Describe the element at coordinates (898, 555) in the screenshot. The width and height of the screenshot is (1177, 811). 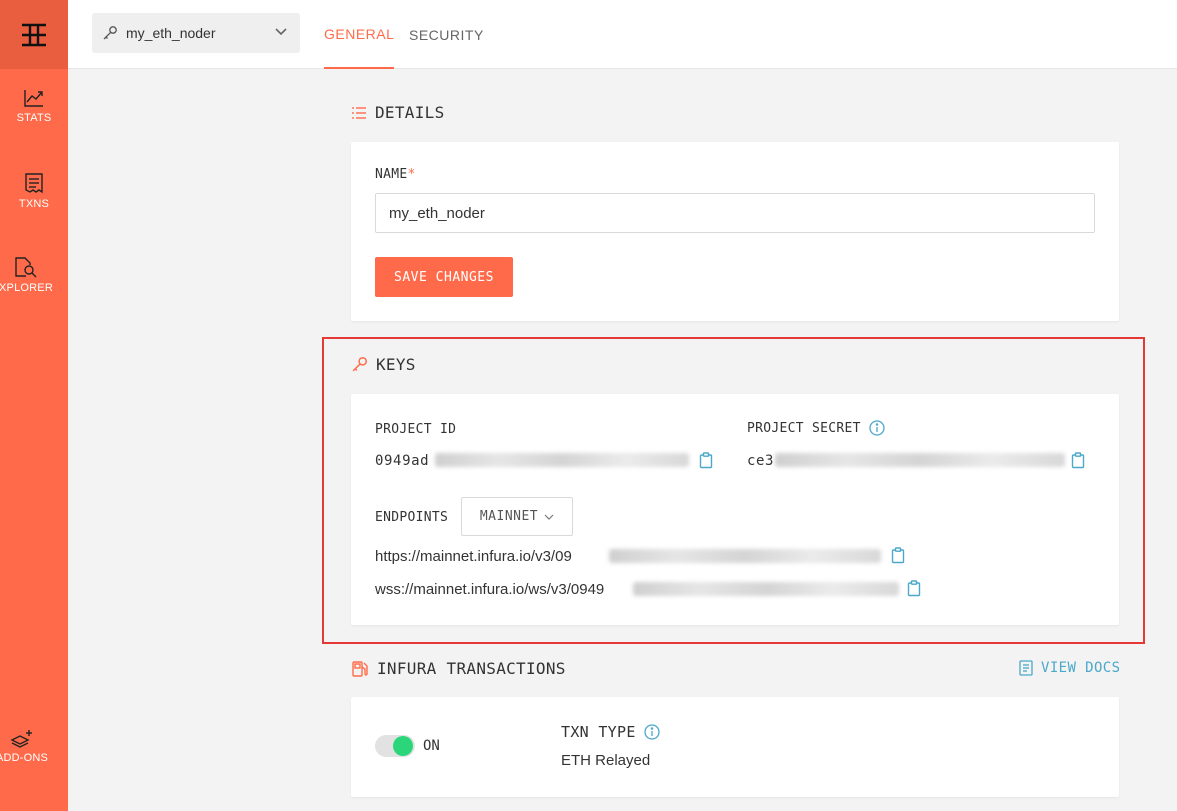
I see `copy-https-endpoint-icon` at that location.